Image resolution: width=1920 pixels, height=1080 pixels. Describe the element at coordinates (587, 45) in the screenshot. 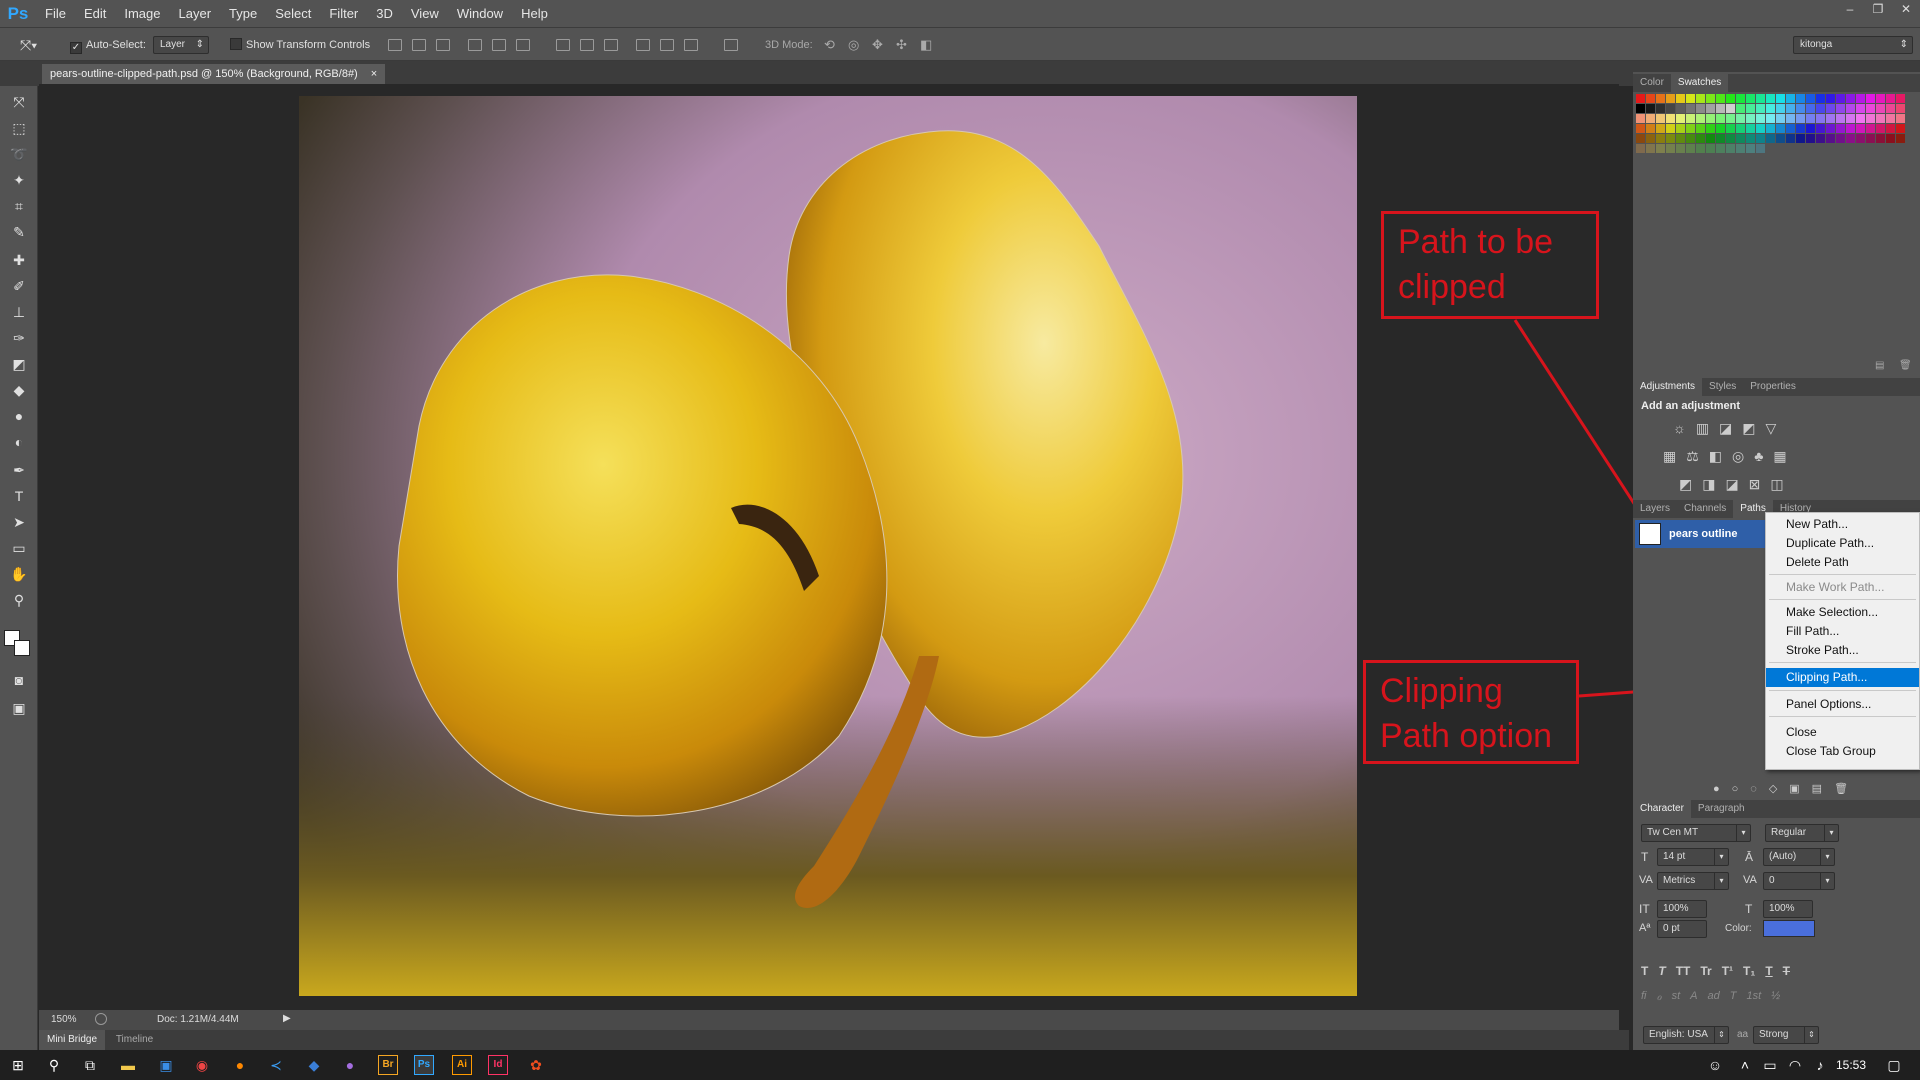

I see `distribute-vcenter-icon` at that location.